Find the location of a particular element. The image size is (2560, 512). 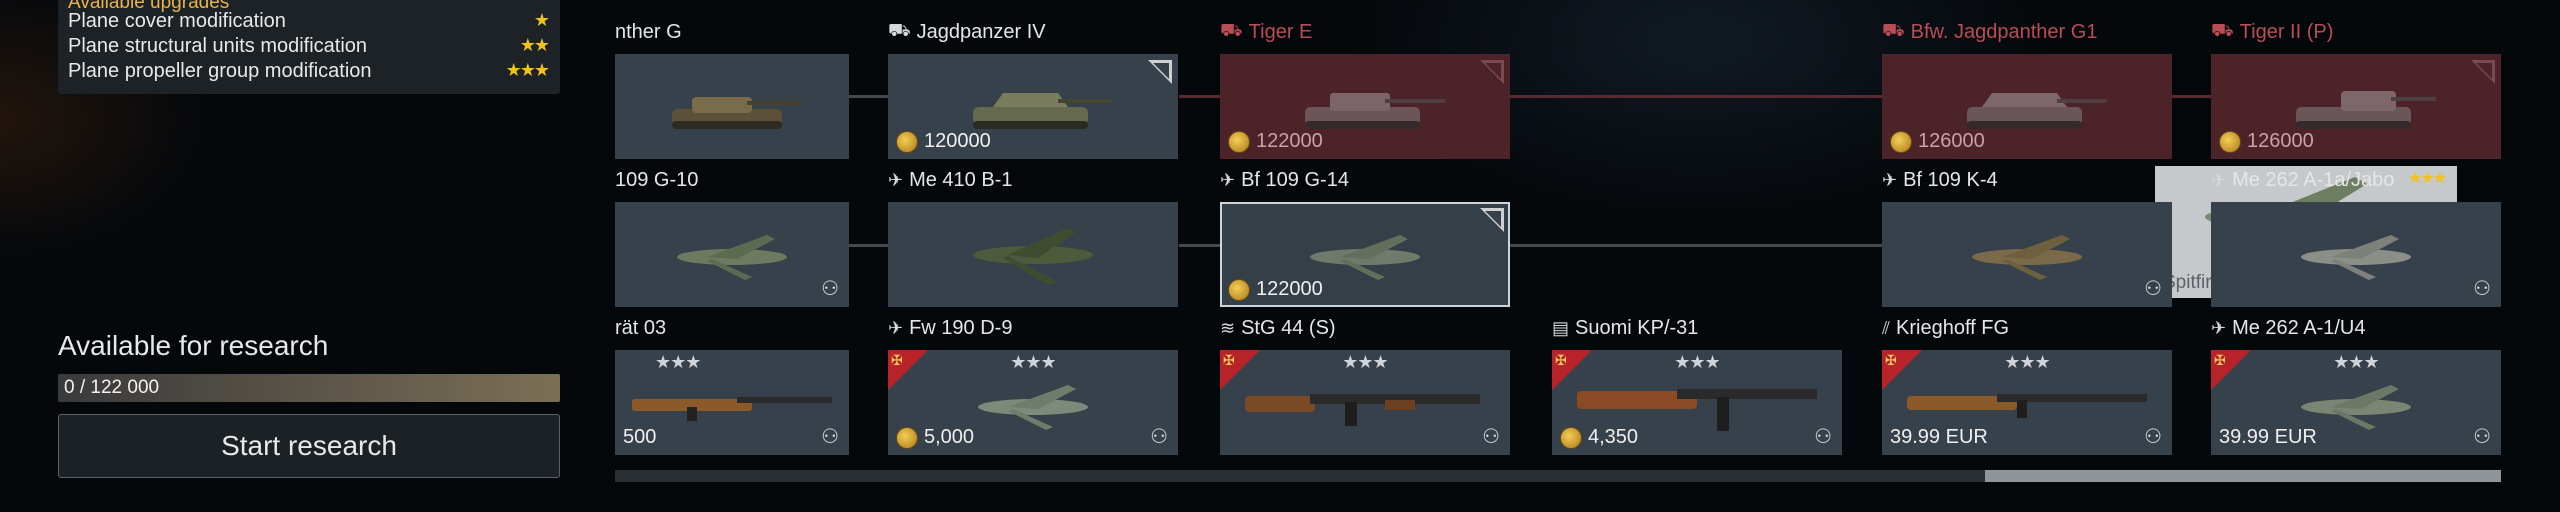

upgrade-label: Plane propeller group modification is located at coordinates (220, 71).